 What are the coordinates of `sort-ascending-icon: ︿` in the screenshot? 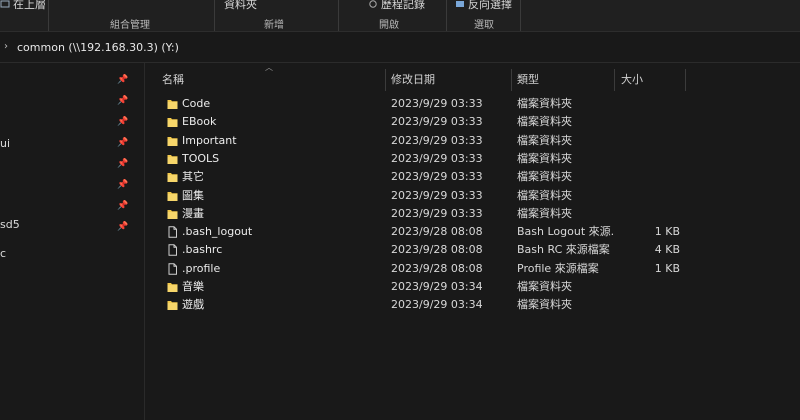 It's located at (269, 67).